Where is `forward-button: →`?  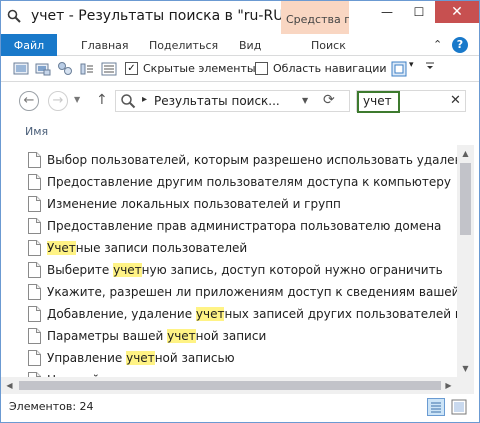
forward-button: → is located at coordinates (58, 101).